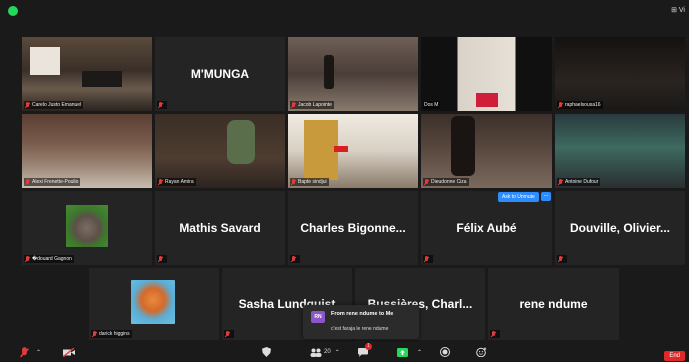  I want to click on participant-name-tag: Bapte sindjui, so click(309, 182).